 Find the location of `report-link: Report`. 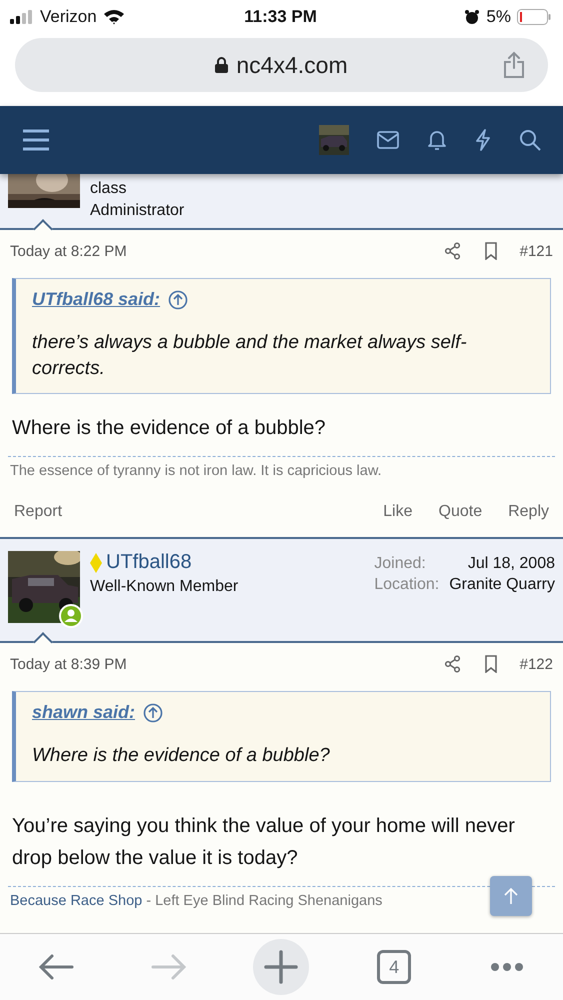

report-link: Report is located at coordinates (186, 512).